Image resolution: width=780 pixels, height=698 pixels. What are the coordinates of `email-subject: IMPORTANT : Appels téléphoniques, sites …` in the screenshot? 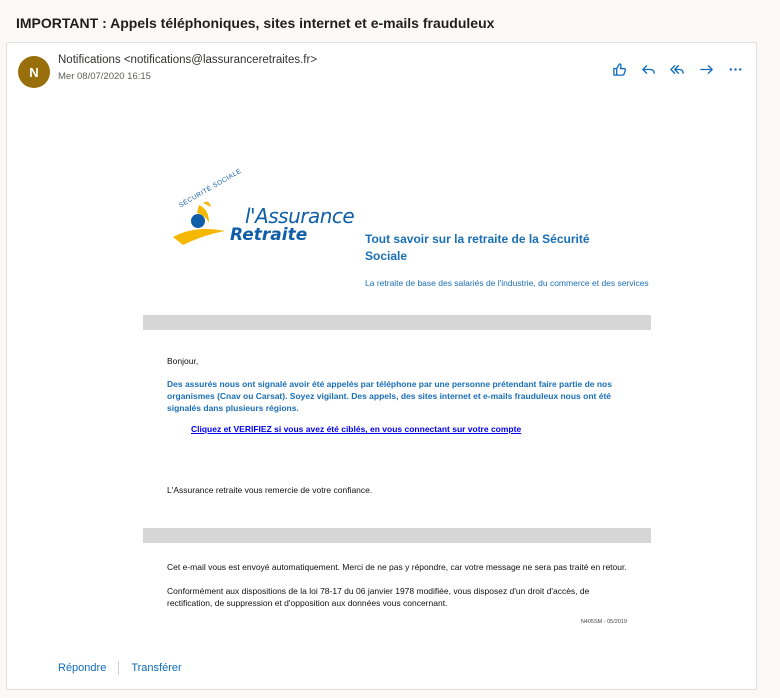 It's located at (255, 23).